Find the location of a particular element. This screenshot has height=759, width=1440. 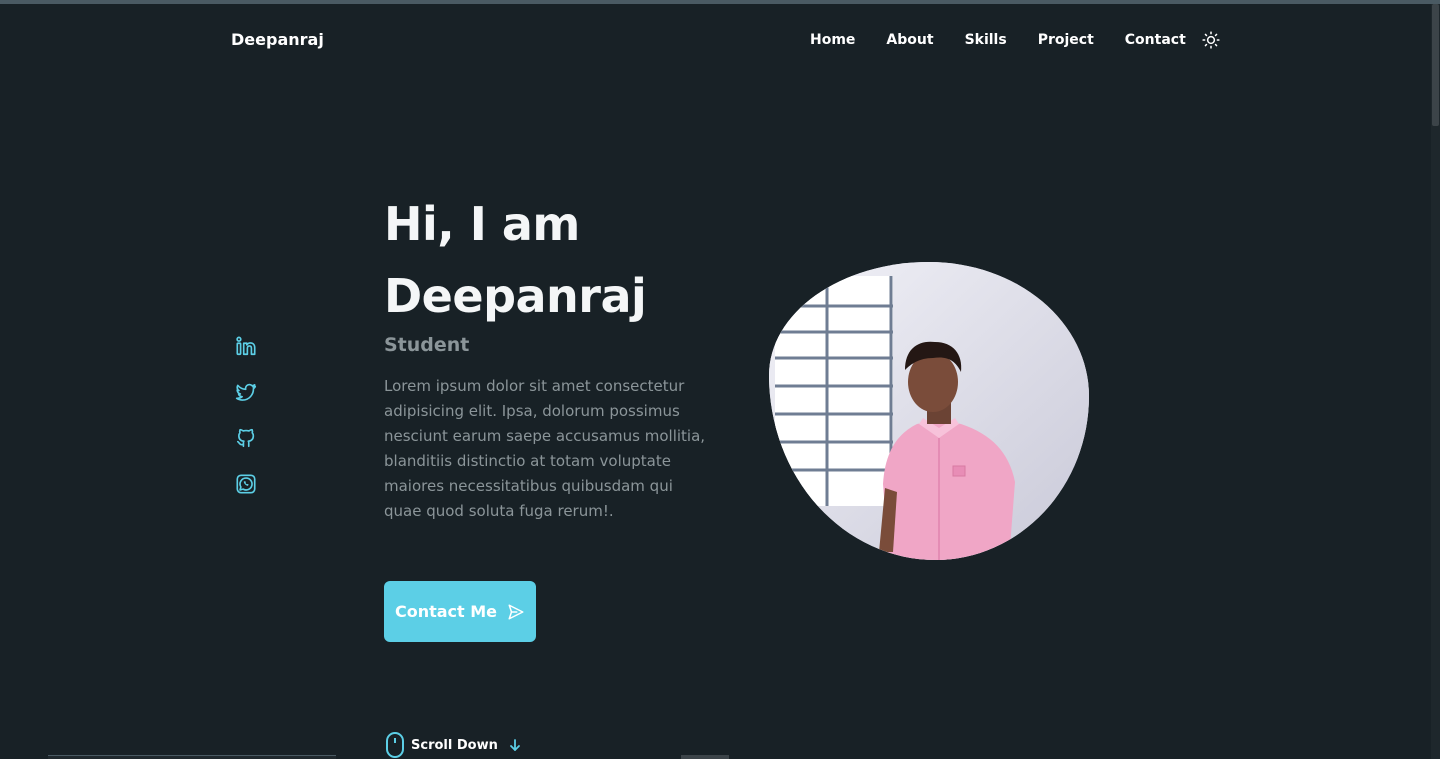

sun-icon is located at coordinates (1211, 40).